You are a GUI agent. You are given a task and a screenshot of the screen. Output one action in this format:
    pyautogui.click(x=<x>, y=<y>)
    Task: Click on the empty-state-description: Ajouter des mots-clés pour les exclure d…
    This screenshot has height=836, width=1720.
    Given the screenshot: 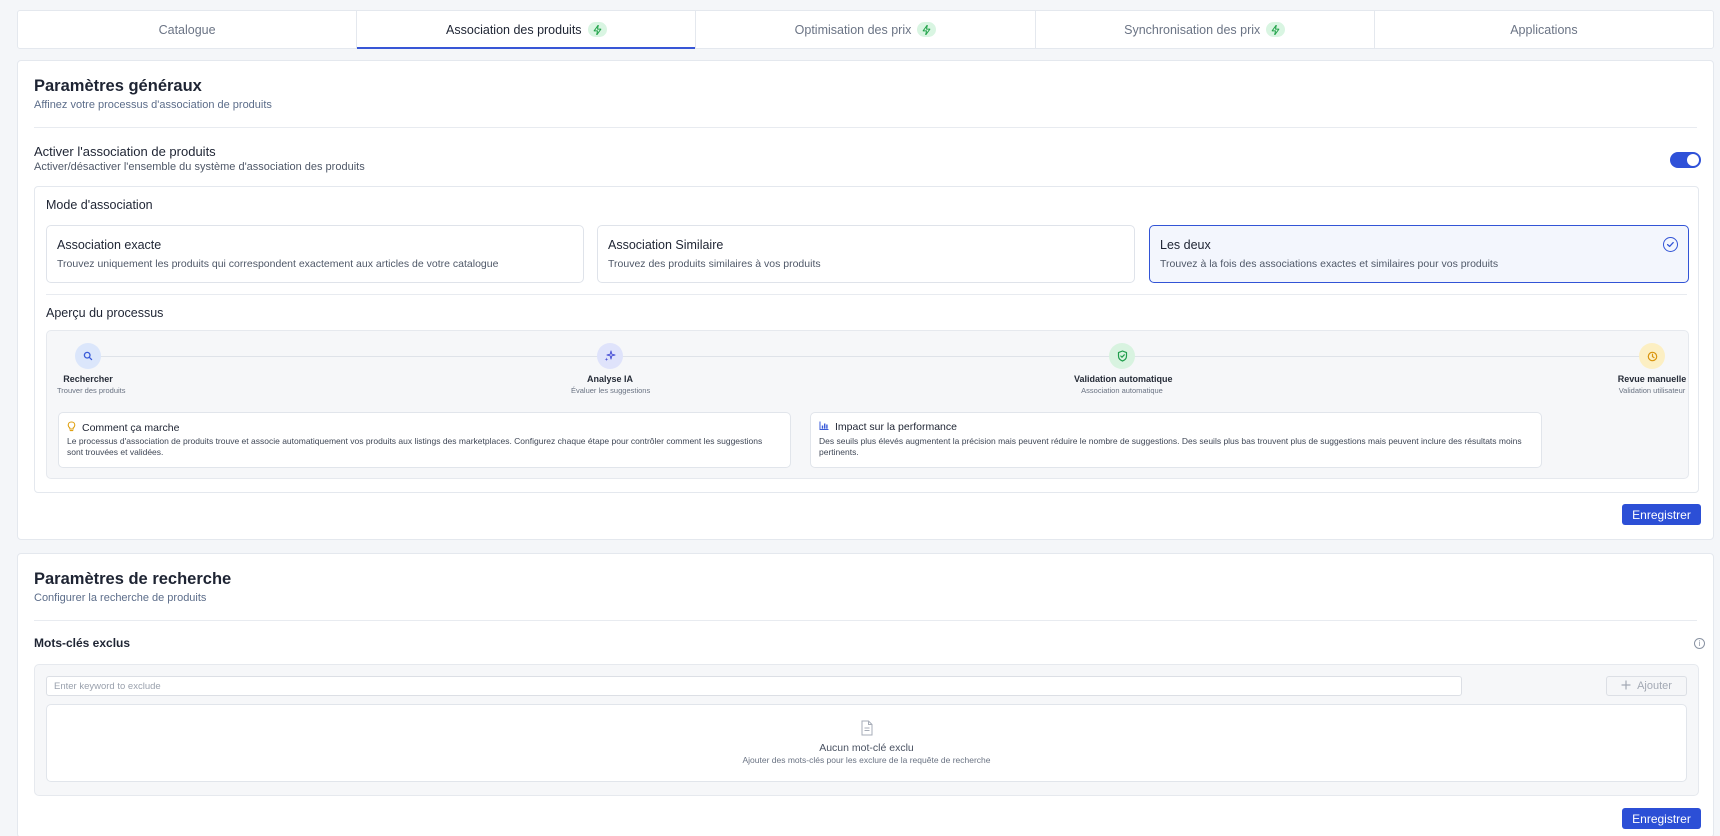 What is the action you would take?
    pyautogui.click(x=866, y=760)
    